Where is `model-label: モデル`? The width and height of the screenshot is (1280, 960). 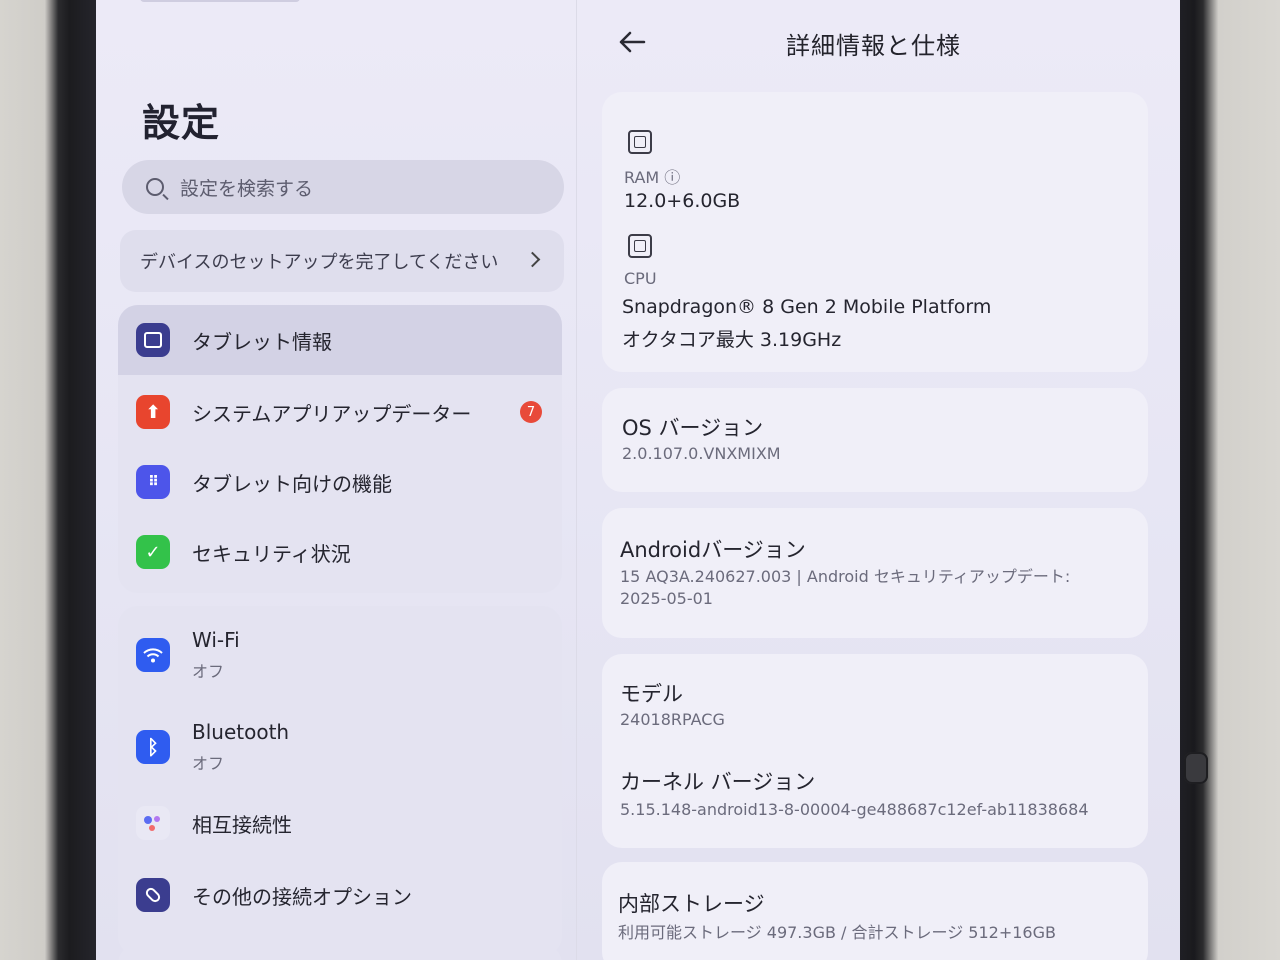 model-label: モデル is located at coordinates (651, 694).